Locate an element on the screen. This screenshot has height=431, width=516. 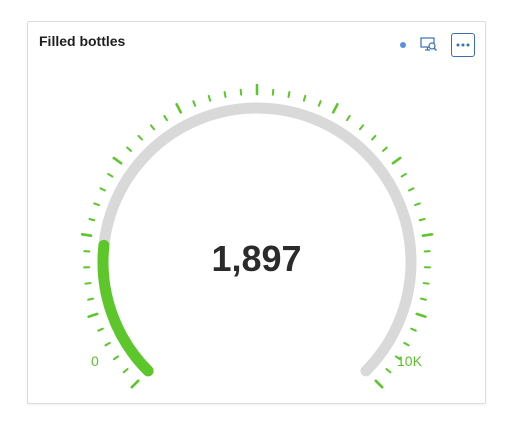
gauge-min-label: 0 is located at coordinates (95, 361).